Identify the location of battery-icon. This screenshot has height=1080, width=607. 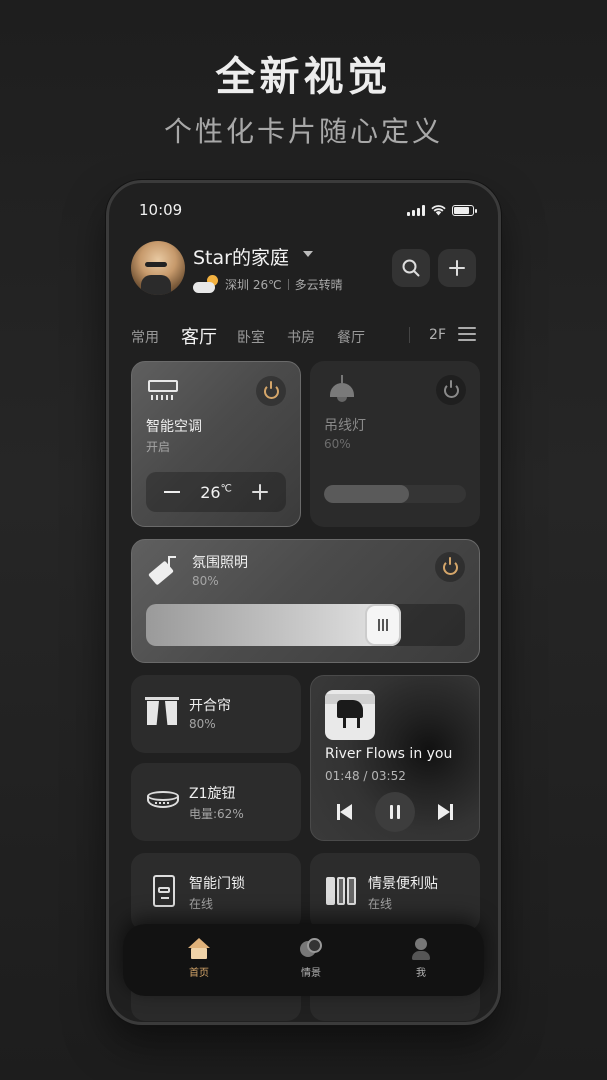
(464, 210).